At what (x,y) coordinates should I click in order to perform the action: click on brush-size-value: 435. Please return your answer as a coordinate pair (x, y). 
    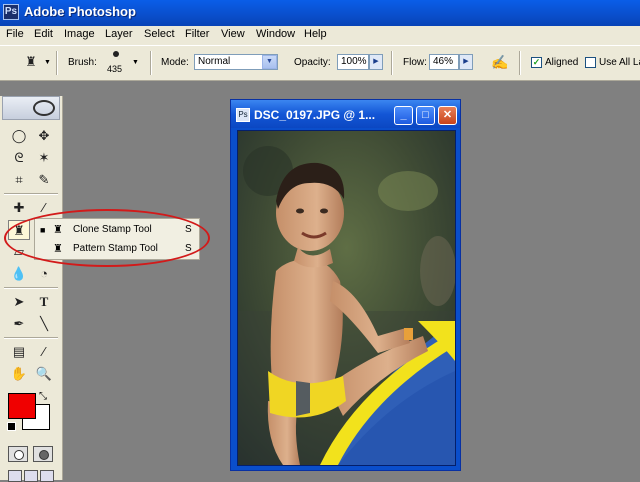
    Looking at the image, I should click on (115, 69).